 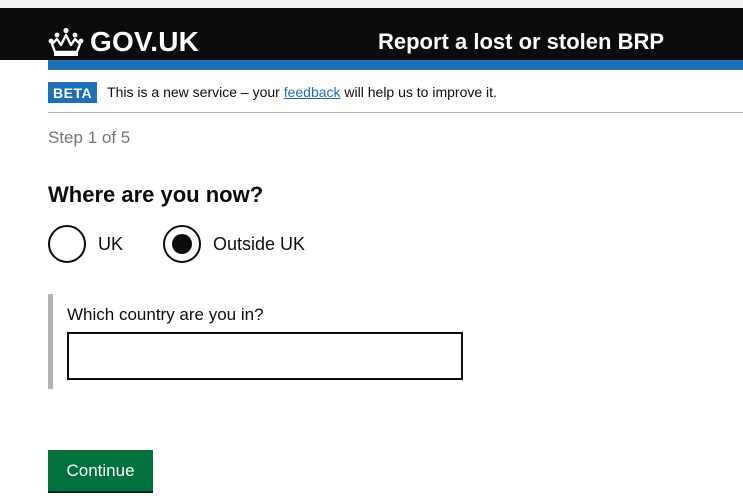 What do you see at coordinates (371, 34) in the screenshot?
I see `site-header: GOV.UK Report a lost or stolen BRP` at bounding box center [371, 34].